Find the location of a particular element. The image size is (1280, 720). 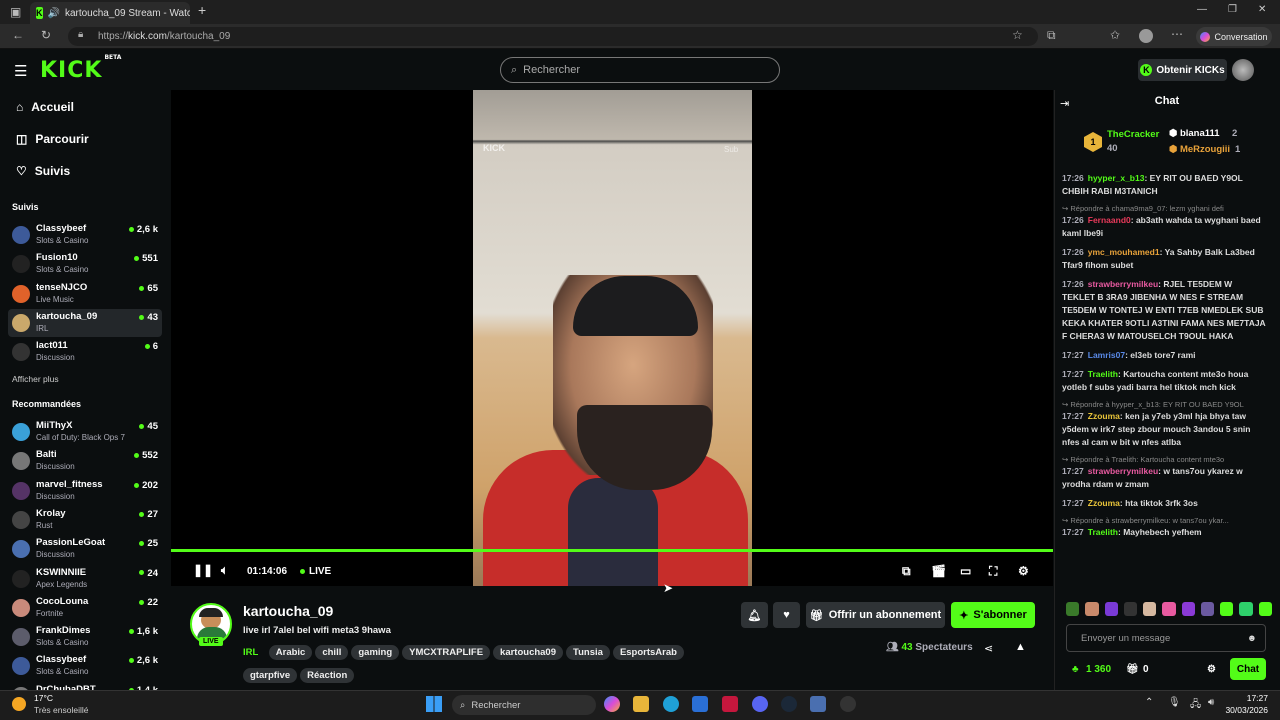

gift-subscription-button: 🎁︎ Offrir un abonnement is located at coordinates (875, 615).